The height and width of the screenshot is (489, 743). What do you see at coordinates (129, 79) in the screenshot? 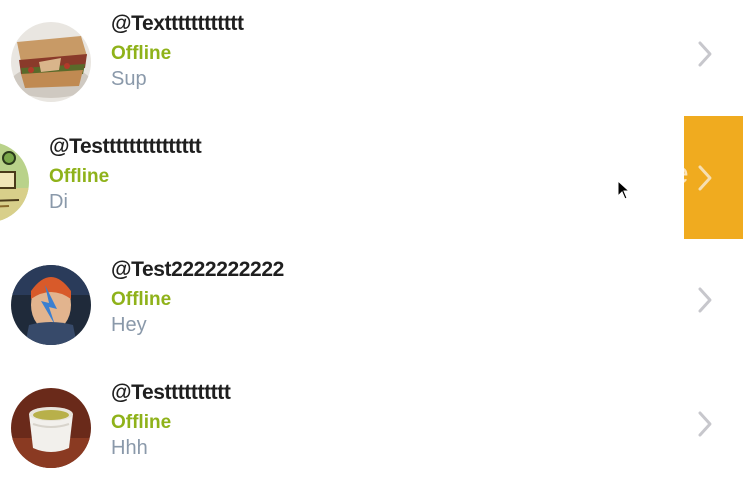
I see `last-message-preview: Sup` at bounding box center [129, 79].